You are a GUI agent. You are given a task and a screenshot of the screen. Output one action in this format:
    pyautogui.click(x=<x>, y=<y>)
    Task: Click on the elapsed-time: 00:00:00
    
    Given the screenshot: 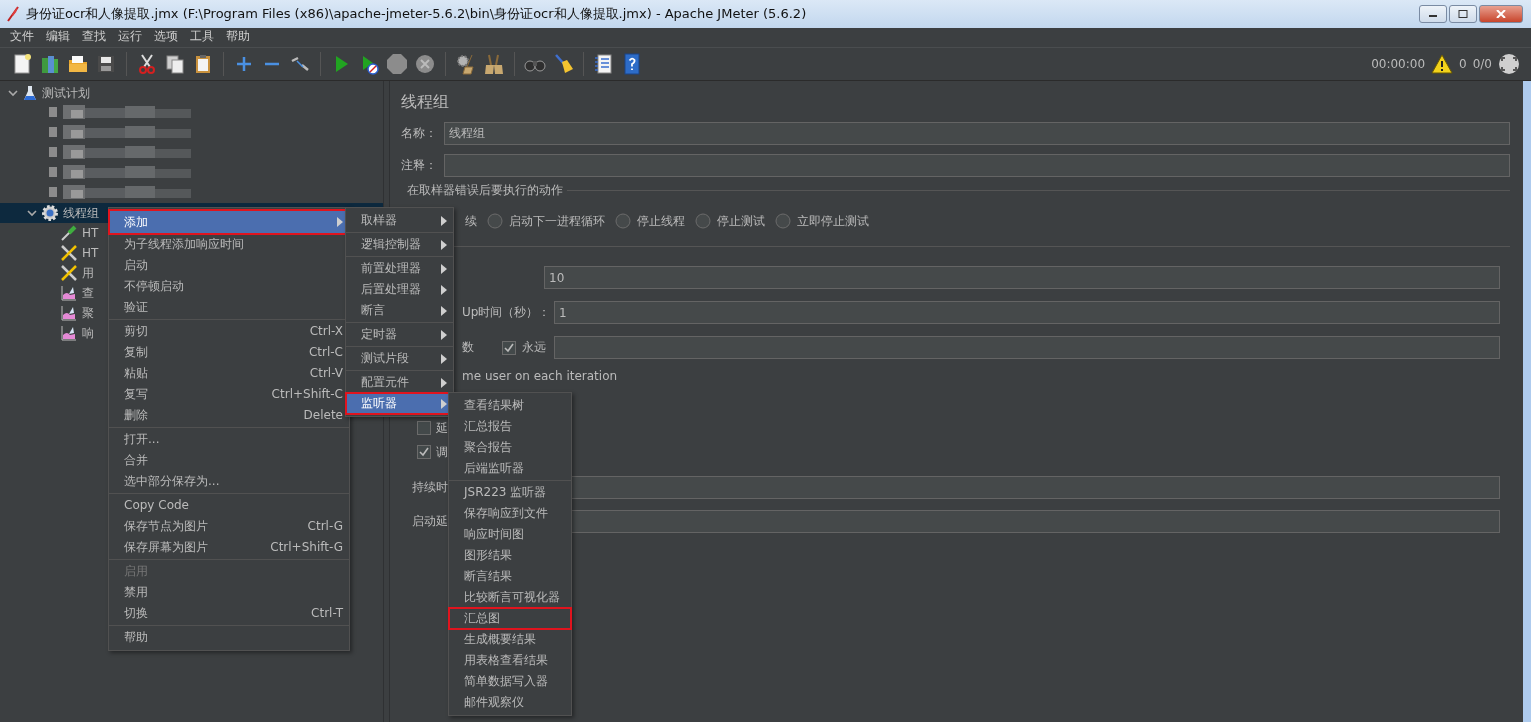 What is the action you would take?
    pyautogui.click(x=1398, y=64)
    